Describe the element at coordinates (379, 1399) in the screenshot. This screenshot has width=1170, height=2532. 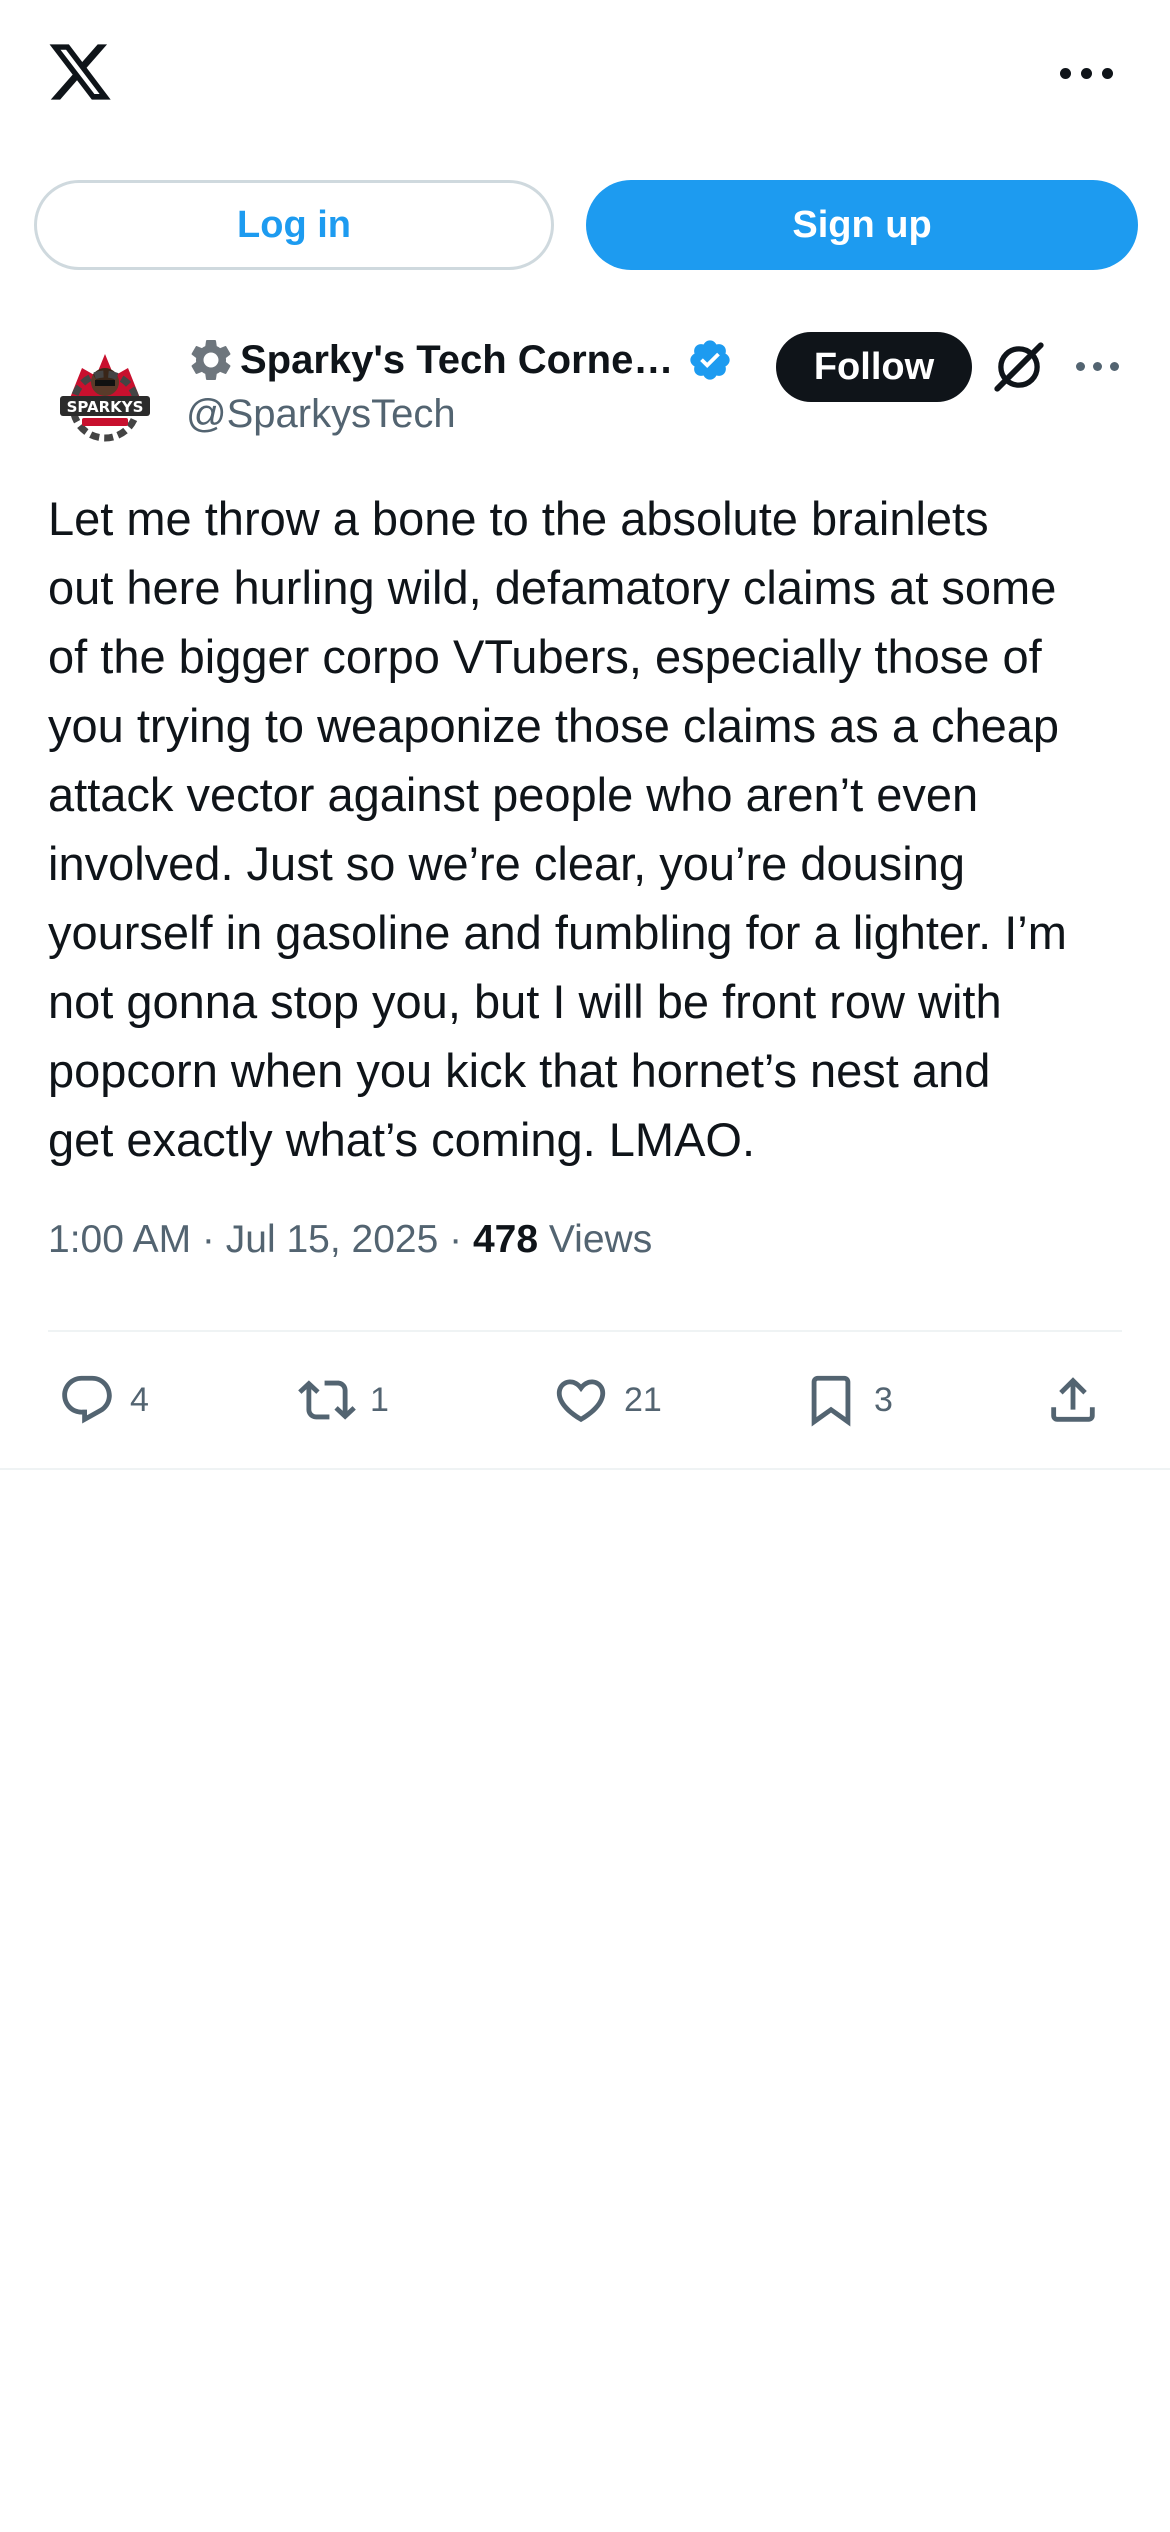
I see `repost-count: 1` at that location.